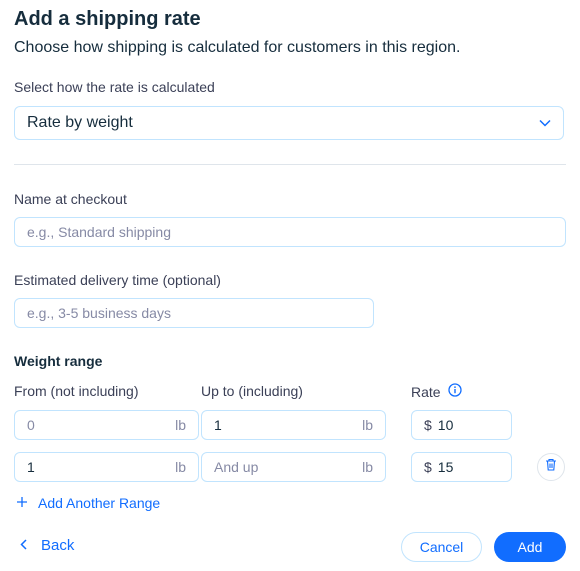 The image size is (580, 571). I want to click on range-row-2-from-field: lb, so click(106, 467).